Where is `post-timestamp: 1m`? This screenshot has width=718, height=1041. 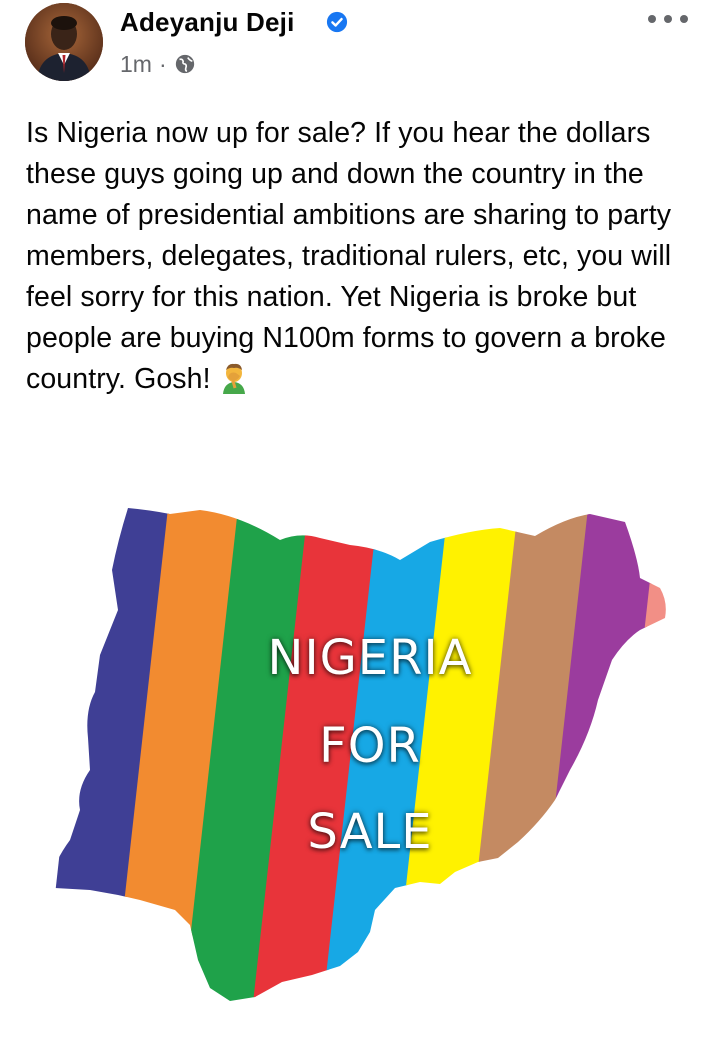 post-timestamp: 1m is located at coordinates (136, 64).